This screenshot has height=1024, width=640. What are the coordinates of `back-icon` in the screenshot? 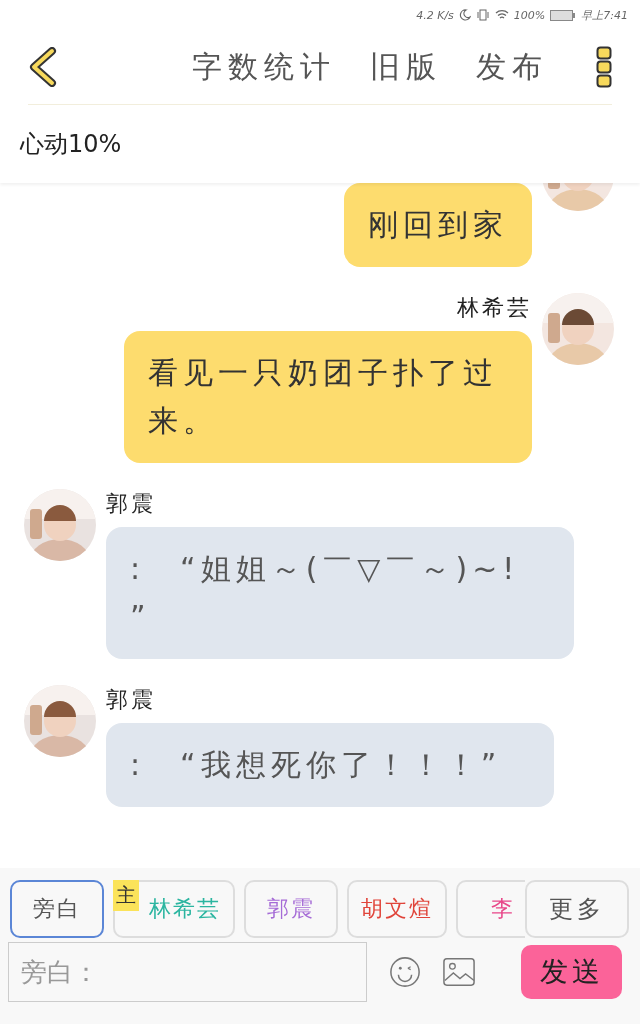 It's located at (43, 67).